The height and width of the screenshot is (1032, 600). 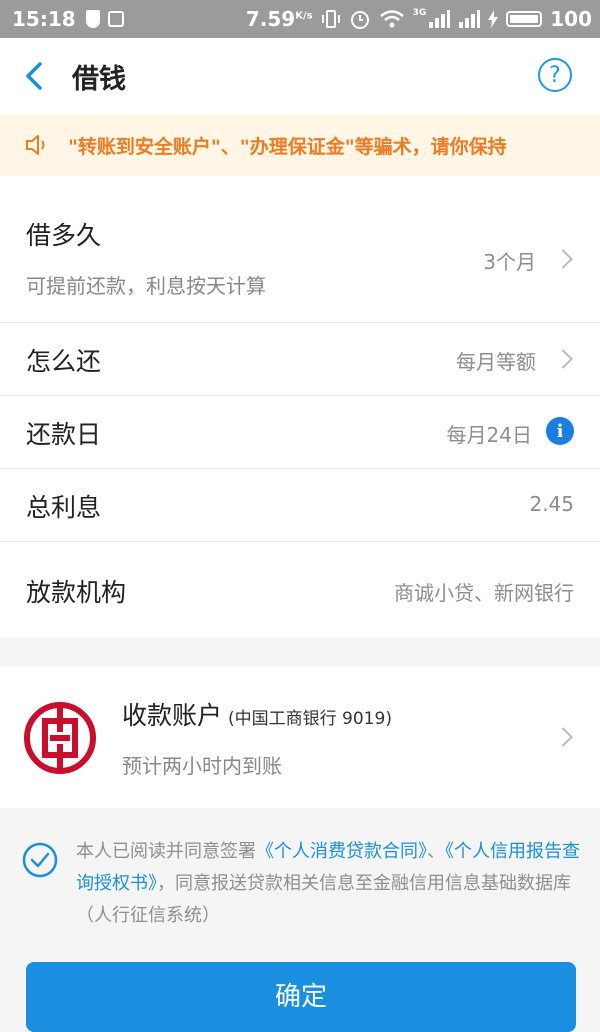 I want to click on confirm-button: 确定, so click(x=301, y=997).